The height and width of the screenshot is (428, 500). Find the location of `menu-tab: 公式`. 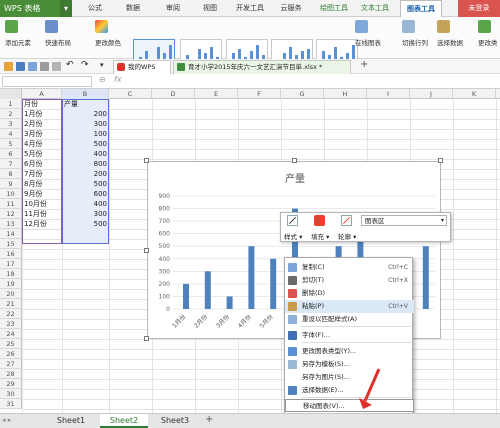

menu-tab: 公式 is located at coordinates (95, 8).